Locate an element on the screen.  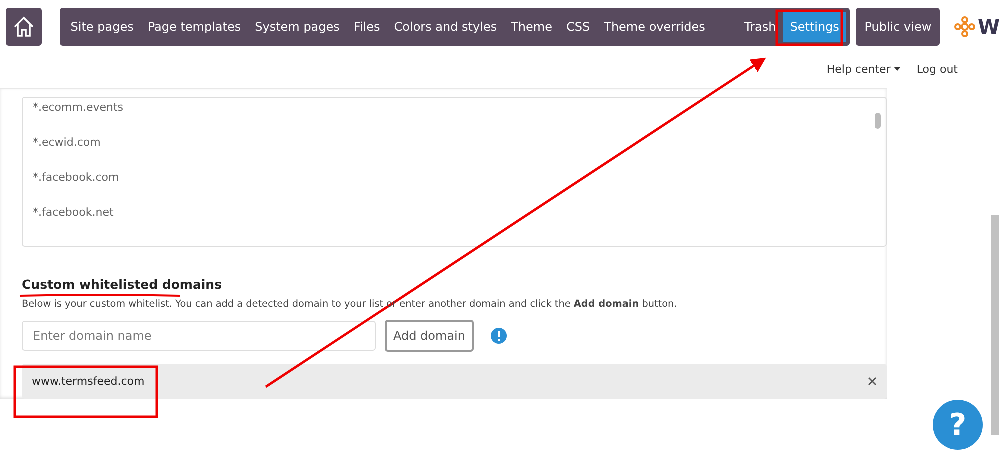
nav-tab: Settings is located at coordinates (814, 27).